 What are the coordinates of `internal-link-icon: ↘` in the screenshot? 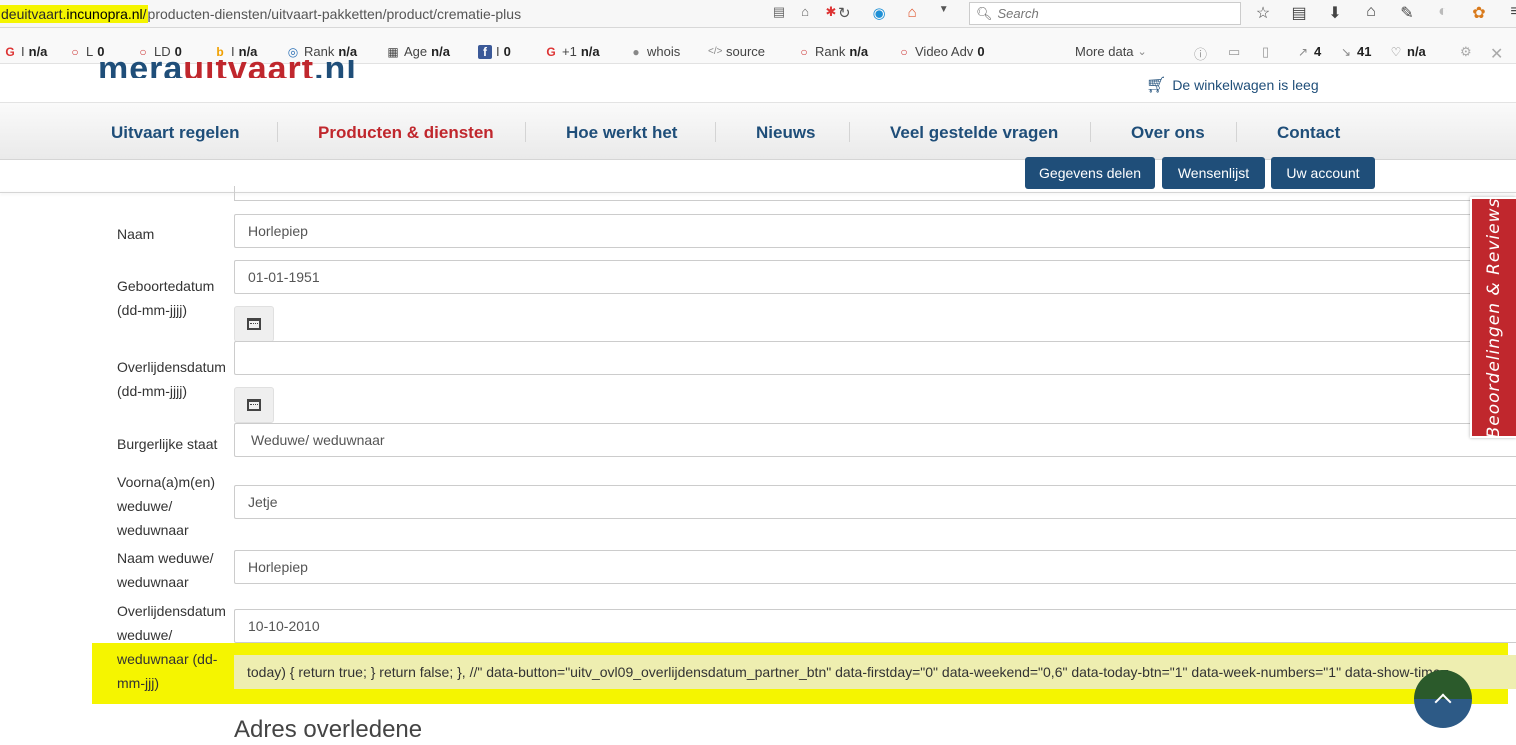 It's located at (1346, 51).